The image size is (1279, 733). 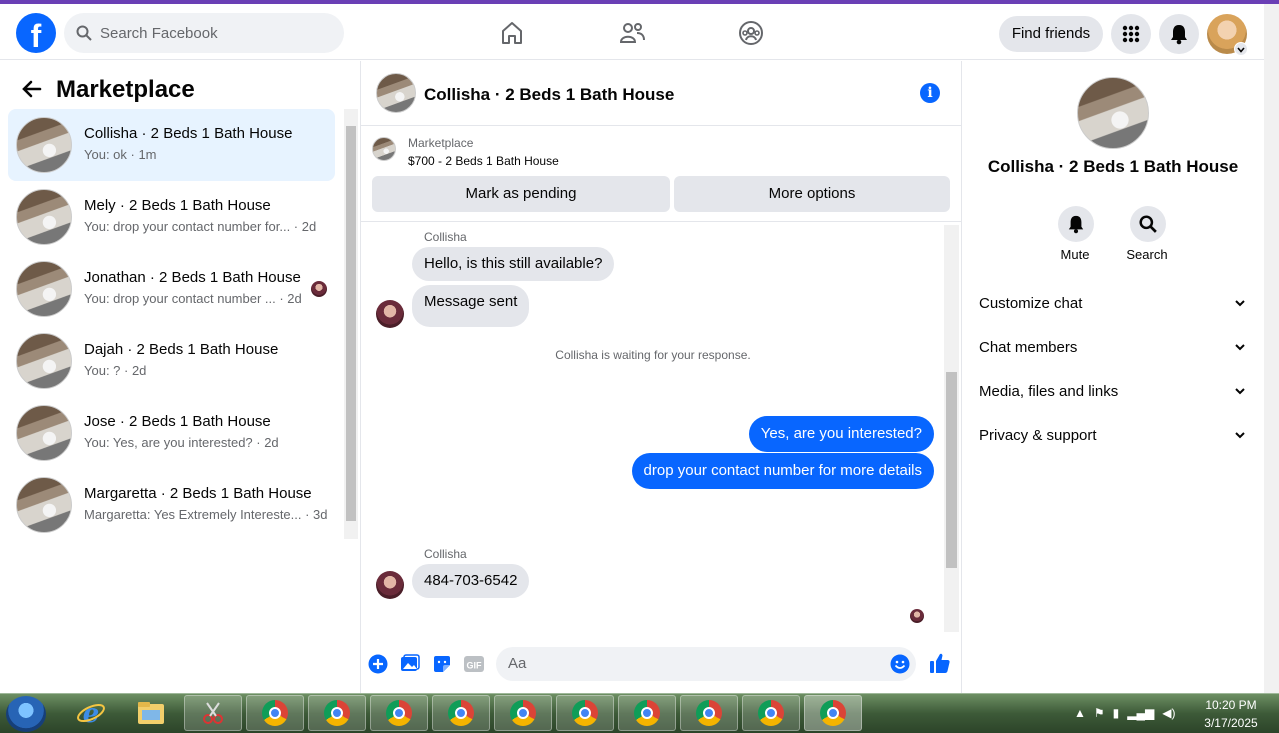 What do you see at coordinates (930, 93) in the screenshot?
I see `info-icon: i` at bounding box center [930, 93].